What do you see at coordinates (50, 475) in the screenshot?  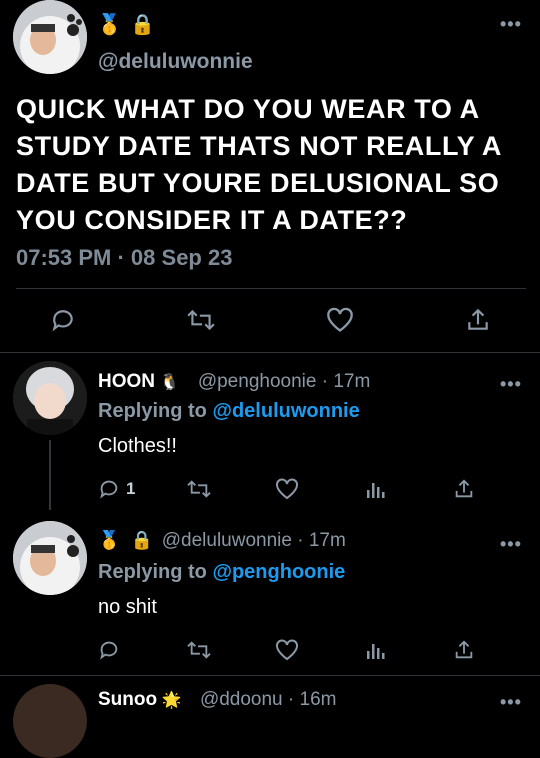 I see `thread-line` at bounding box center [50, 475].